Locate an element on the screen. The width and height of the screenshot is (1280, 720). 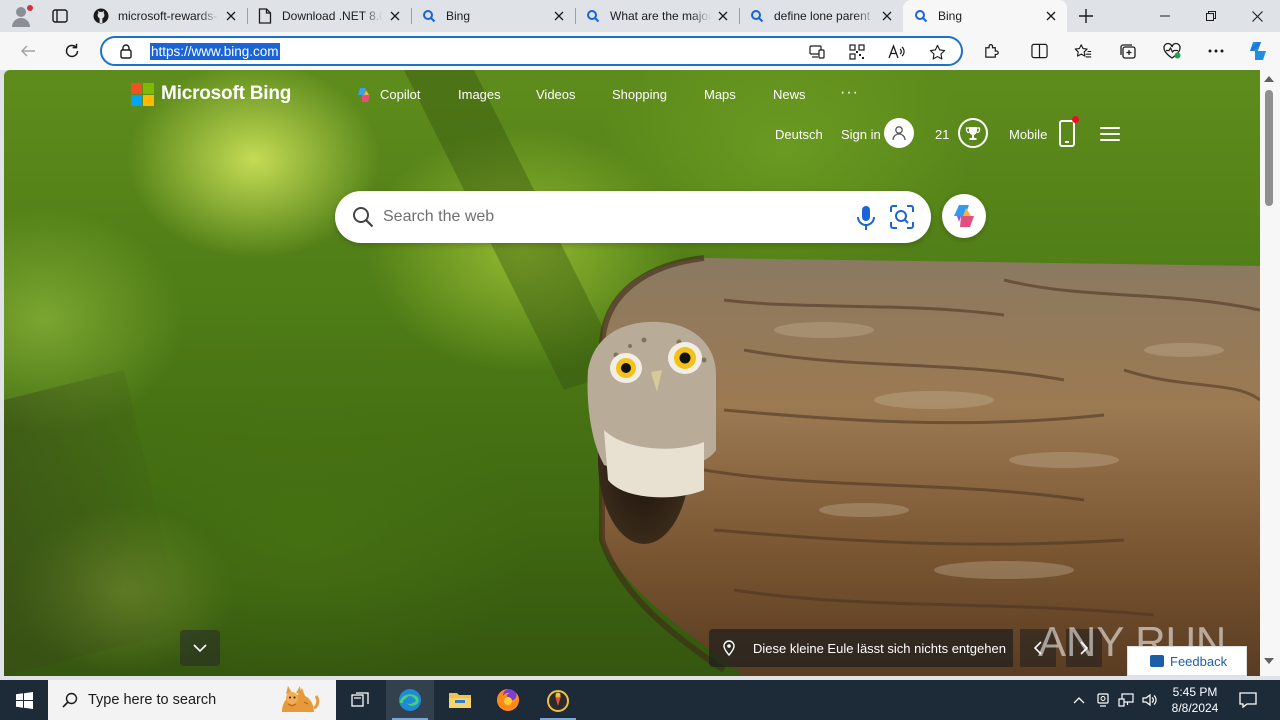
medal-app-icon is located at coordinates (558, 701).